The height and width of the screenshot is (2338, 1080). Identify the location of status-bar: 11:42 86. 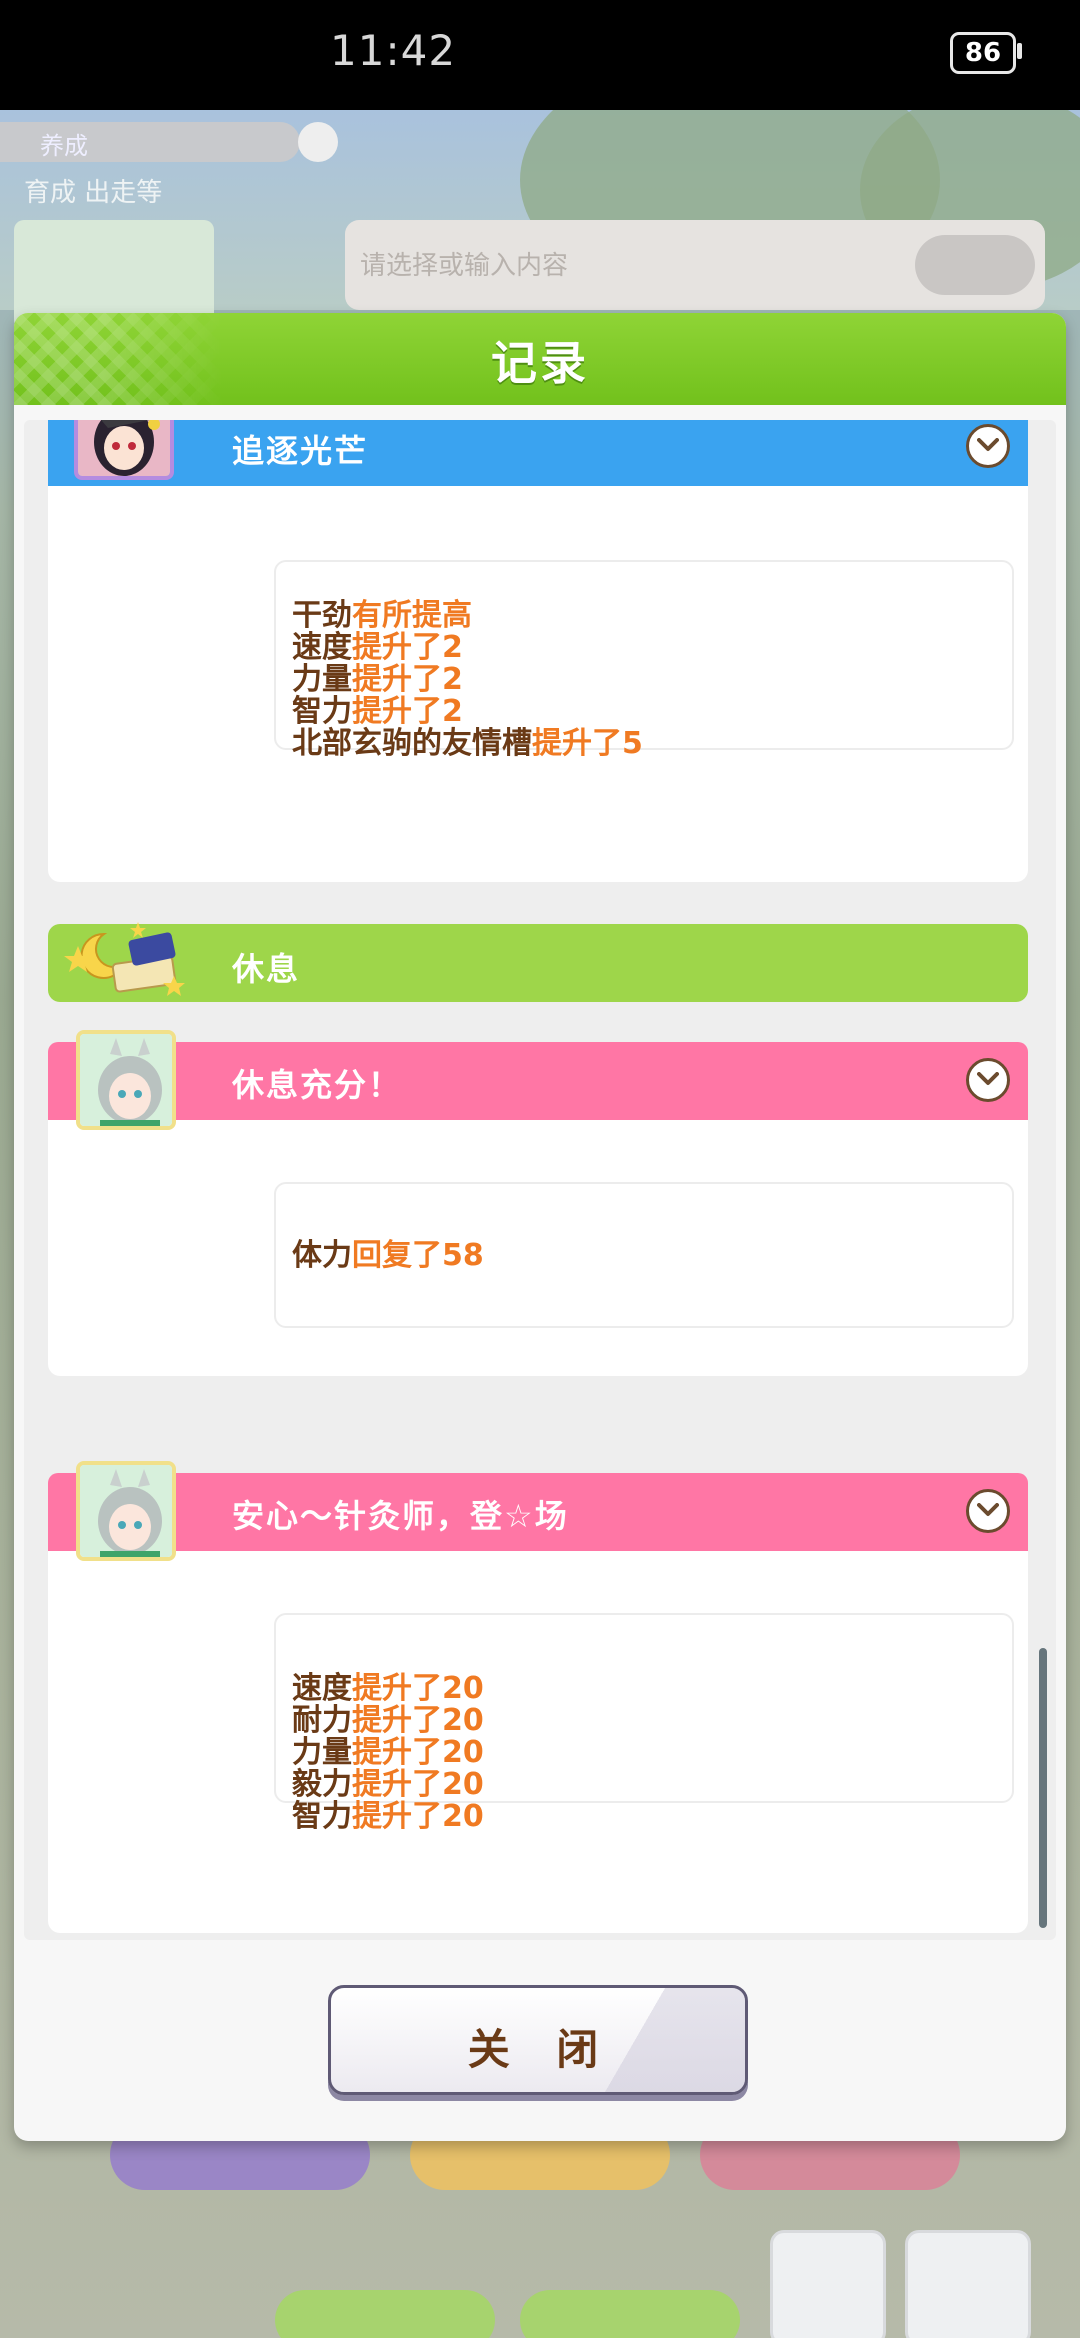
(540, 55).